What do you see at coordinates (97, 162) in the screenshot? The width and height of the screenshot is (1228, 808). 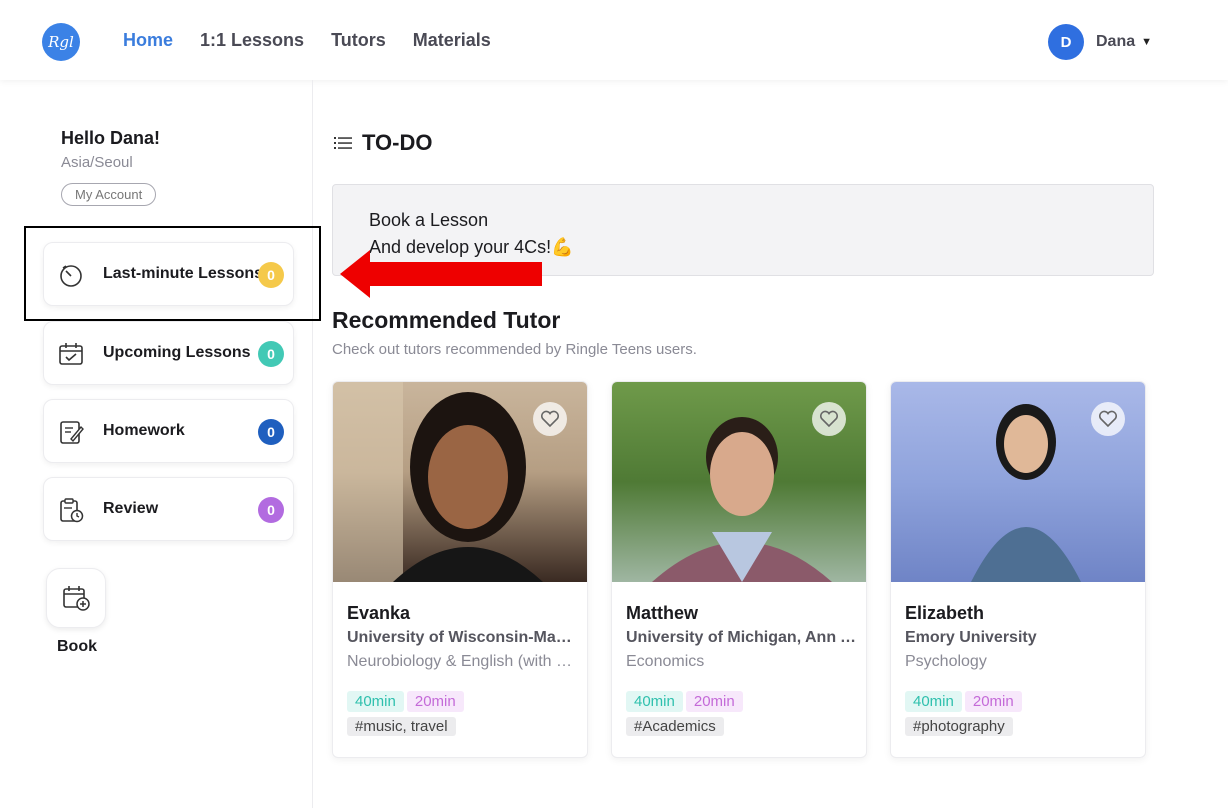 I see `timezone-label: Asia/Seoul` at bounding box center [97, 162].